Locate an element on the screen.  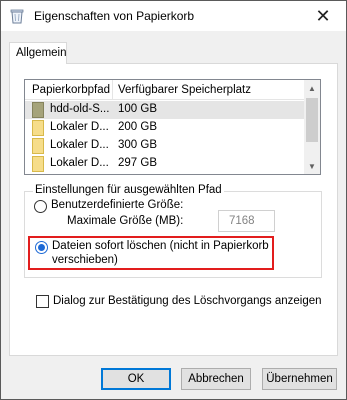
list-item: Lokaler D... 200 GB is located at coordinates (165, 128).